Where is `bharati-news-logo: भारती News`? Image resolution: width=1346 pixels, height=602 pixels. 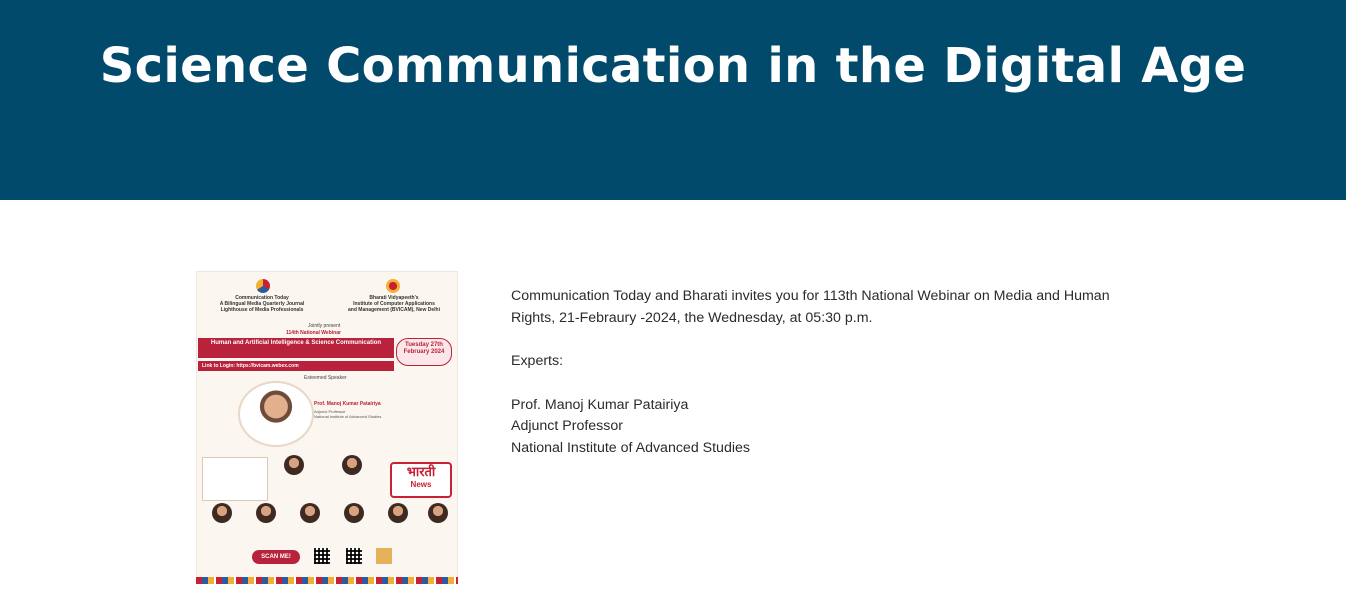 bharati-news-logo: भारती News is located at coordinates (421, 480).